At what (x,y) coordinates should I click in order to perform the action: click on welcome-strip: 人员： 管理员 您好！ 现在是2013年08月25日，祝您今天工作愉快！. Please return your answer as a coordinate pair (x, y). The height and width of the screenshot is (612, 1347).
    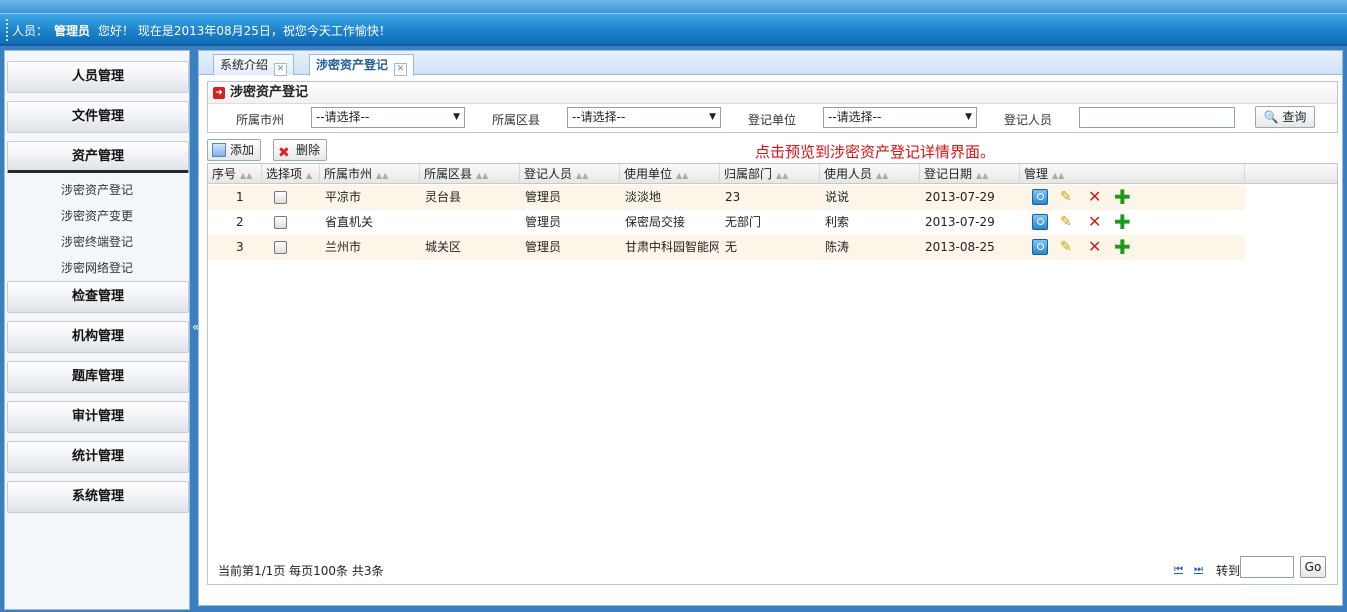
    Looking at the image, I should click on (673, 28).